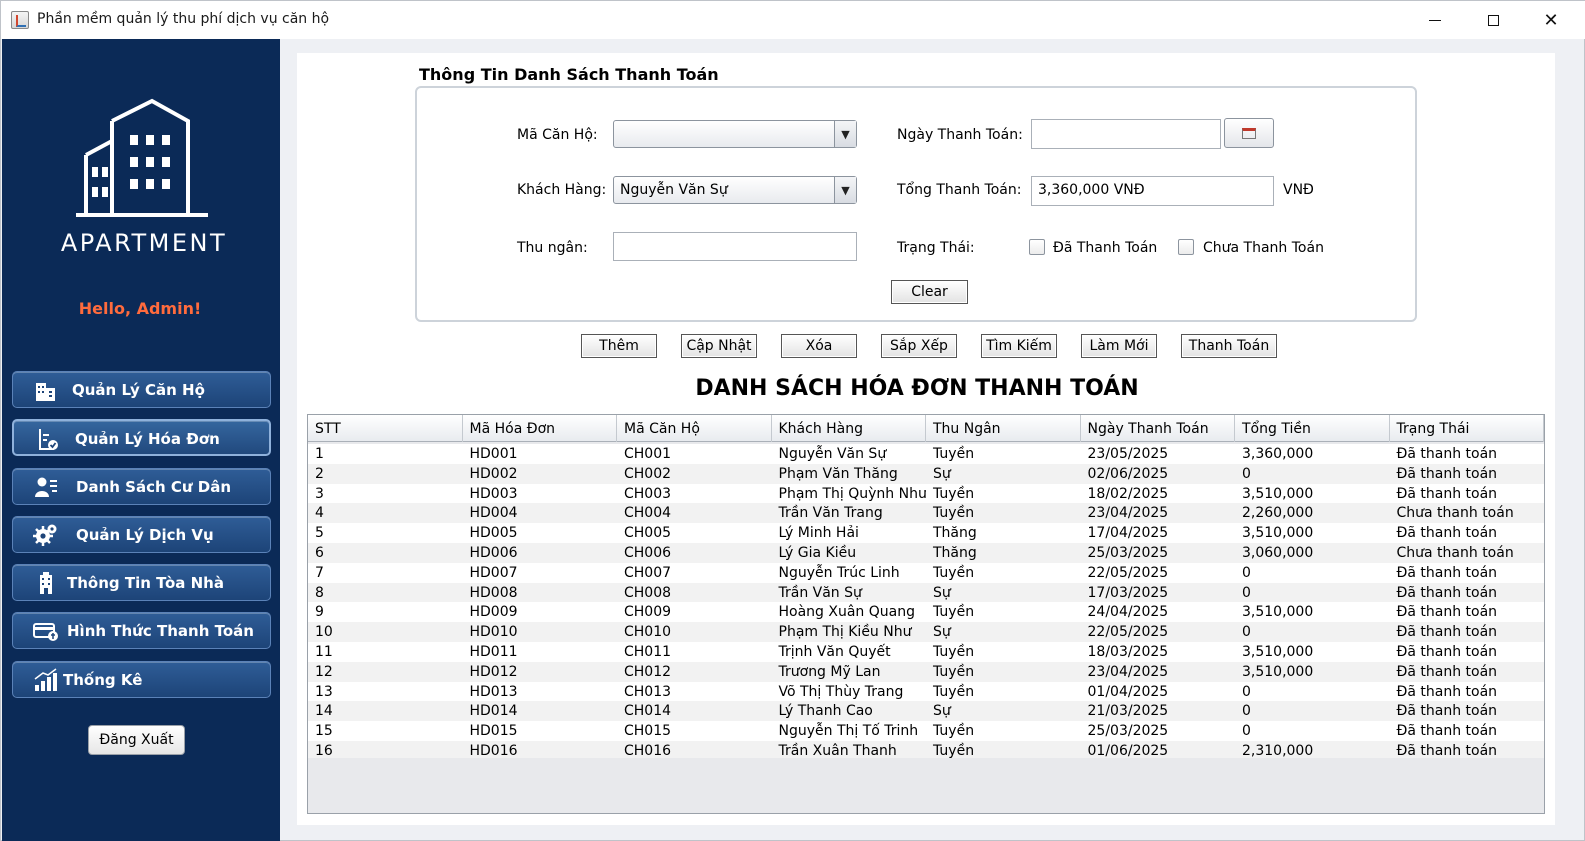 The width and height of the screenshot is (1585, 841). What do you see at coordinates (719, 346) in the screenshot?
I see `update-button: Cập Nhật` at bounding box center [719, 346].